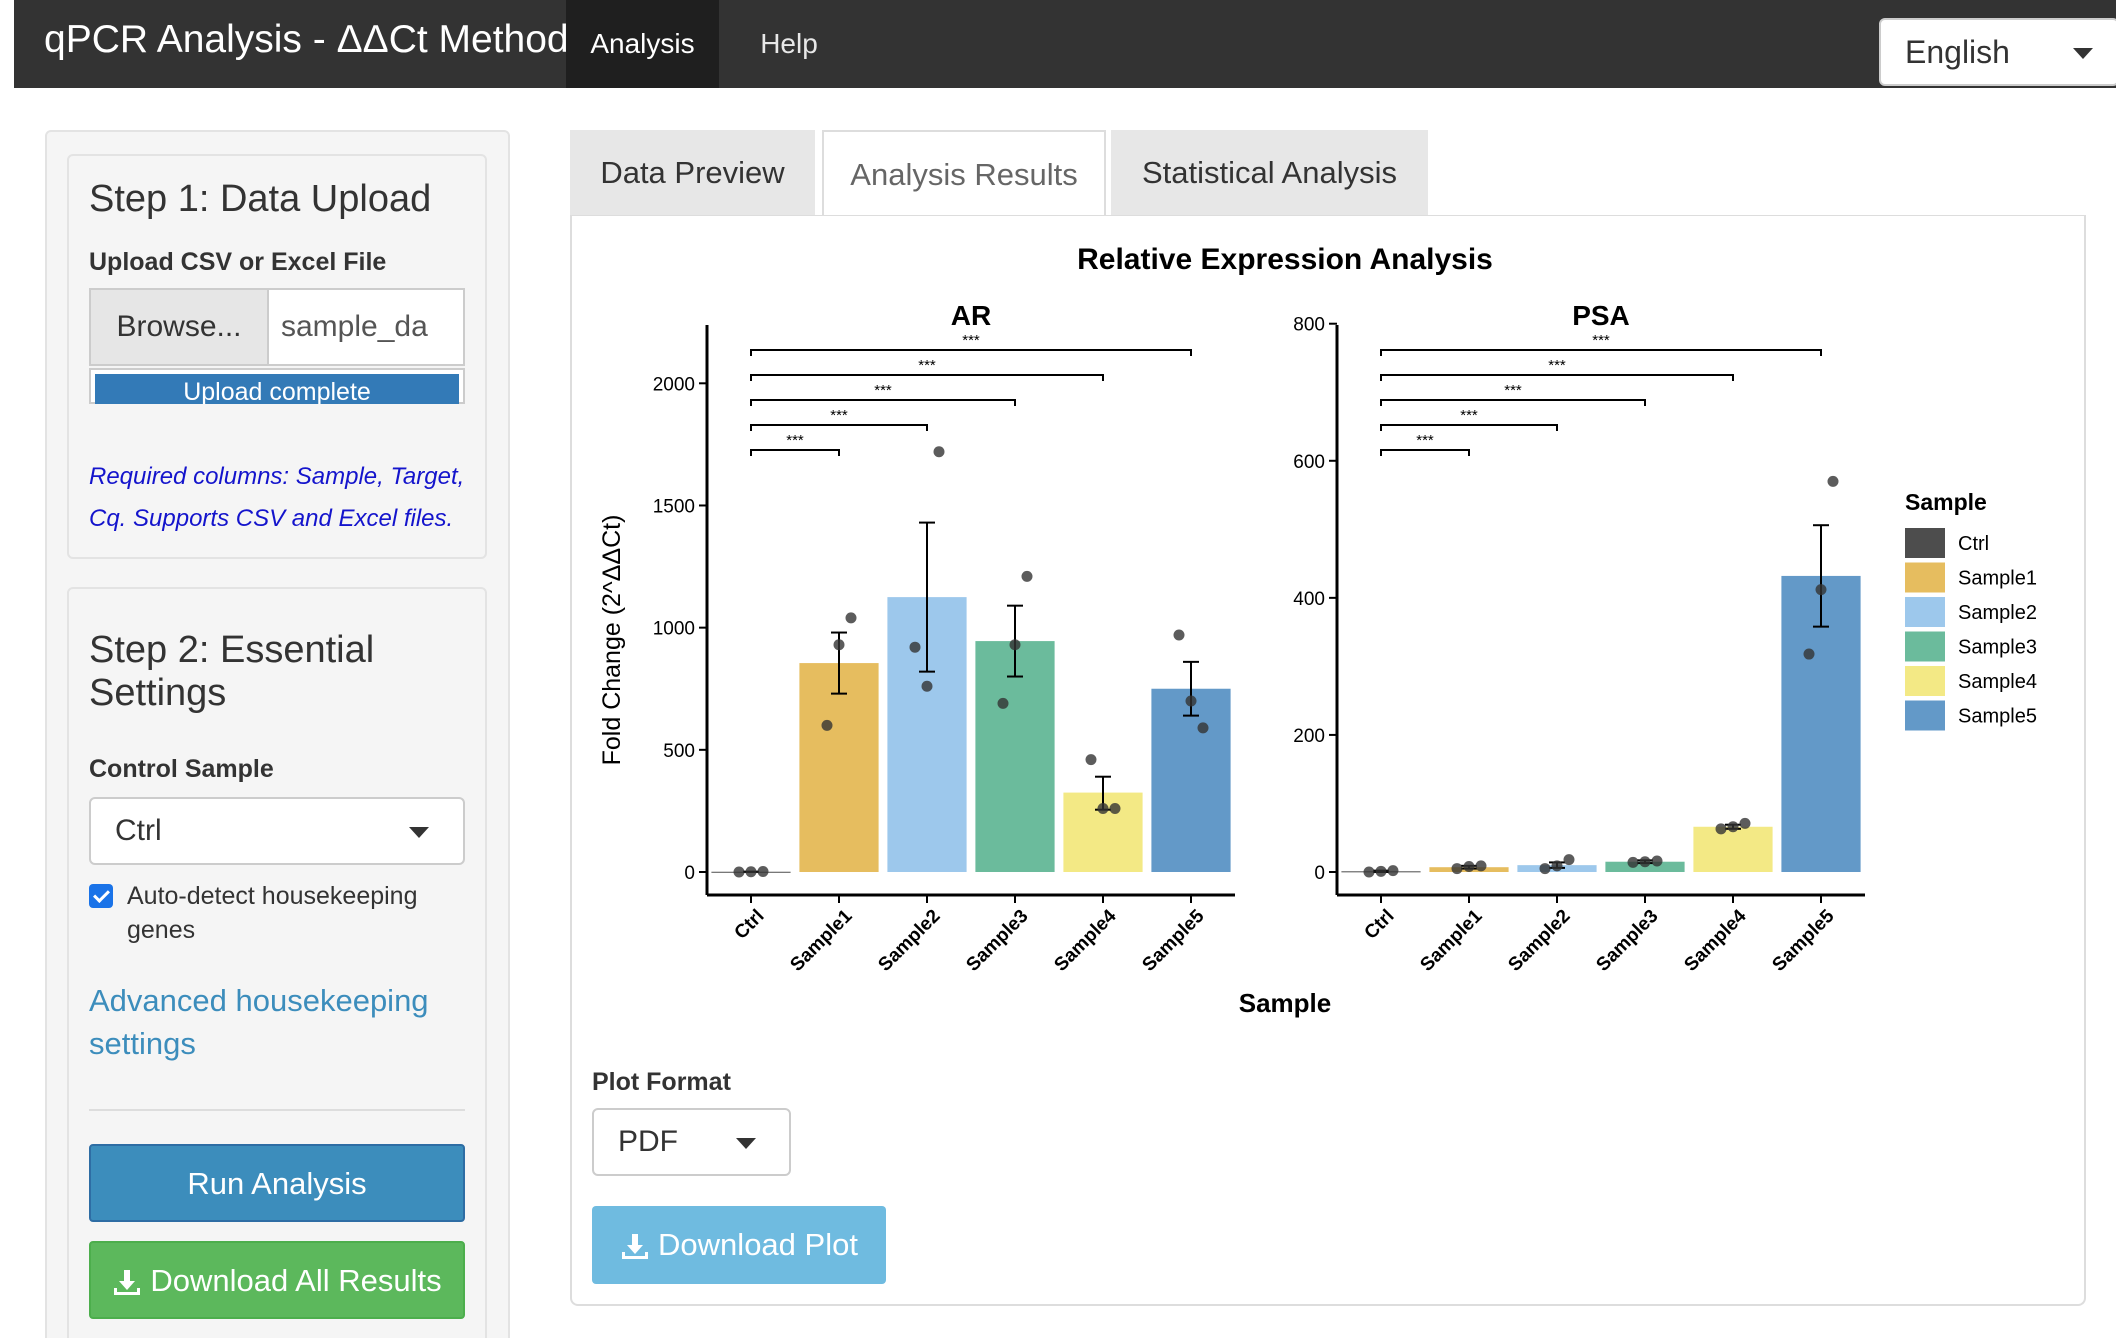  Describe the element at coordinates (1309, 599) in the screenshot. I see `y-tick-label: 400` at that location.